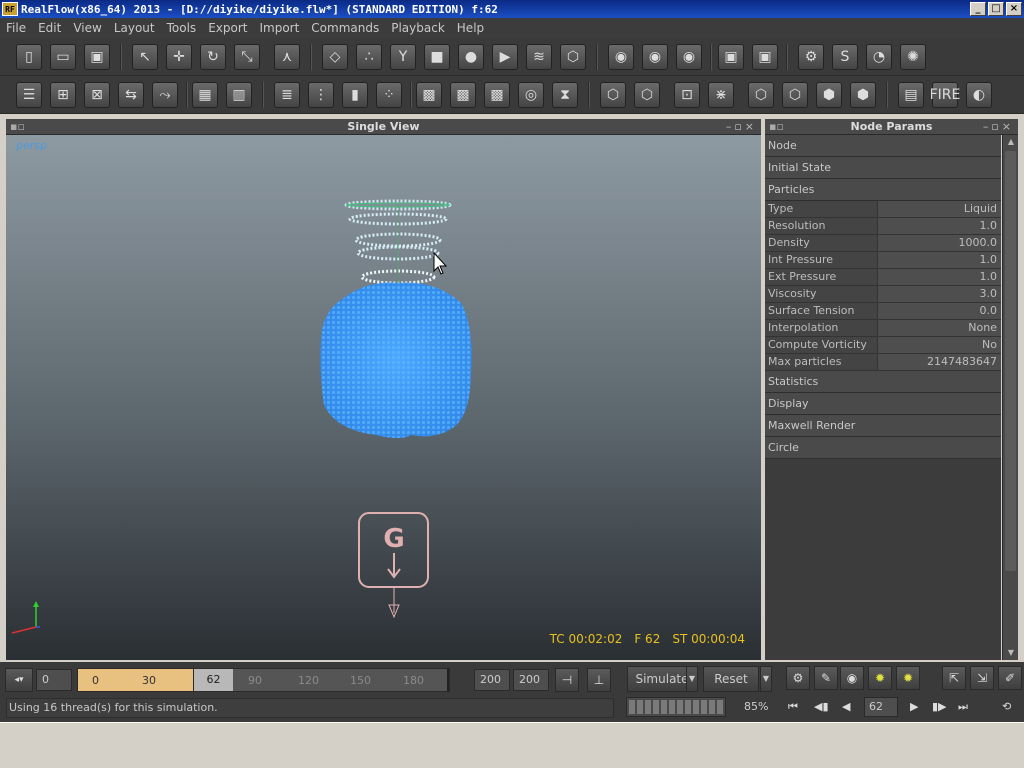  I want to click on emitters-icon: ◇, so click(335, 57).